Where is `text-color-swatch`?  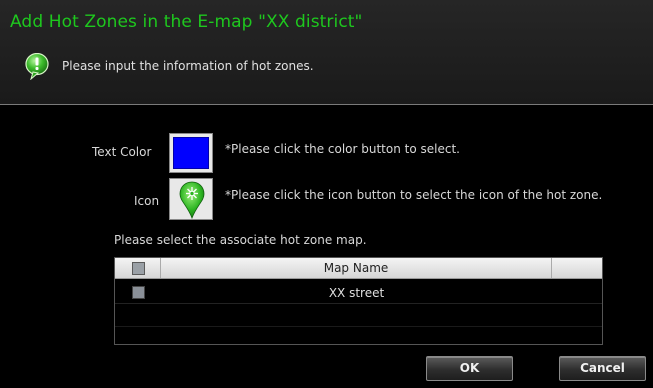 text-color-swatch is located at coordinates (191, 153).